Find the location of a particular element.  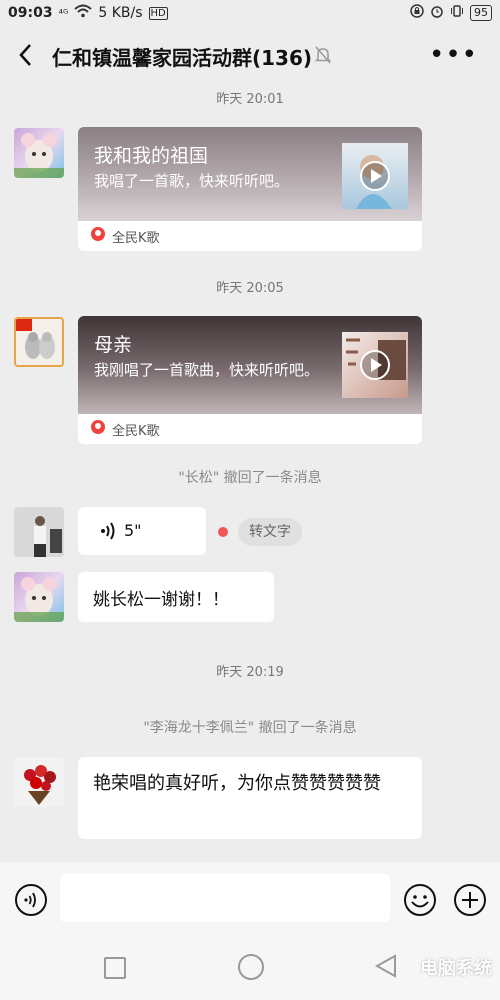

song-description: 我唱了一首歌，快来听听吧。 is located at coordinates (192, 181).